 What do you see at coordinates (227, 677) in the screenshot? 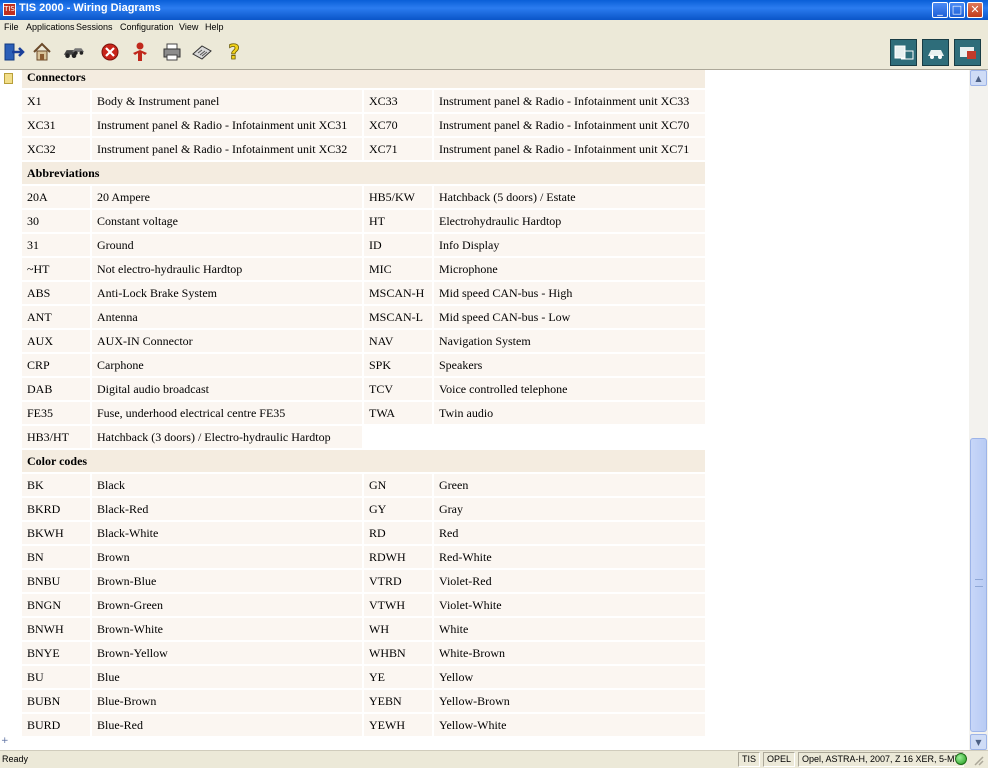
I see `color-codes-description-cell: Blue` at bounding box center [227, 677].